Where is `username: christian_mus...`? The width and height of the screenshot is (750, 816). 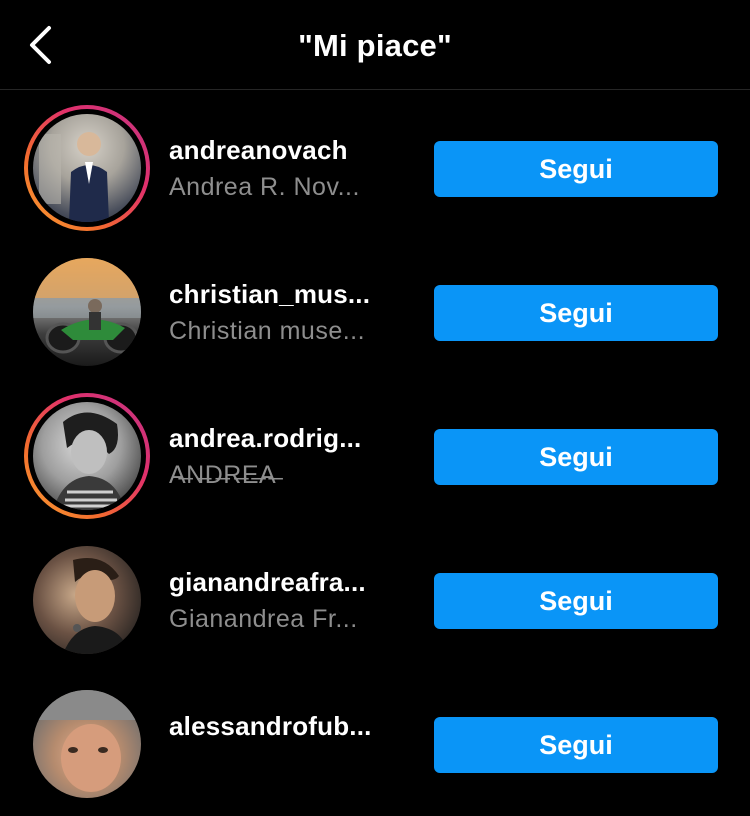
username: christian_mus... is located at coordinates (289, 294).